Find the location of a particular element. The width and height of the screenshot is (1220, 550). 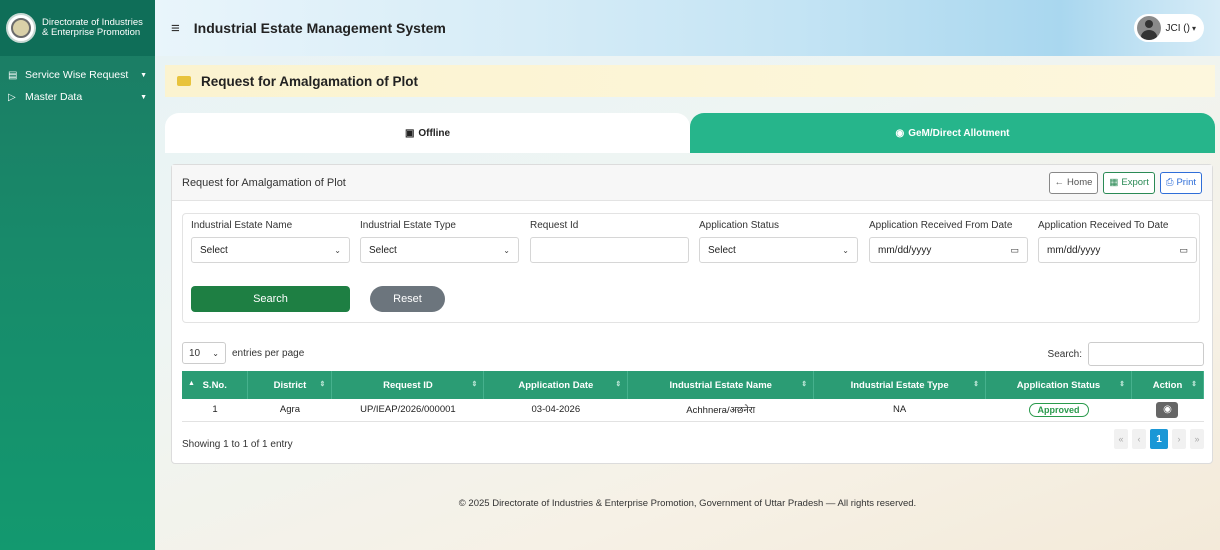

cell-district: Agra is located at coordinates (289, 410).